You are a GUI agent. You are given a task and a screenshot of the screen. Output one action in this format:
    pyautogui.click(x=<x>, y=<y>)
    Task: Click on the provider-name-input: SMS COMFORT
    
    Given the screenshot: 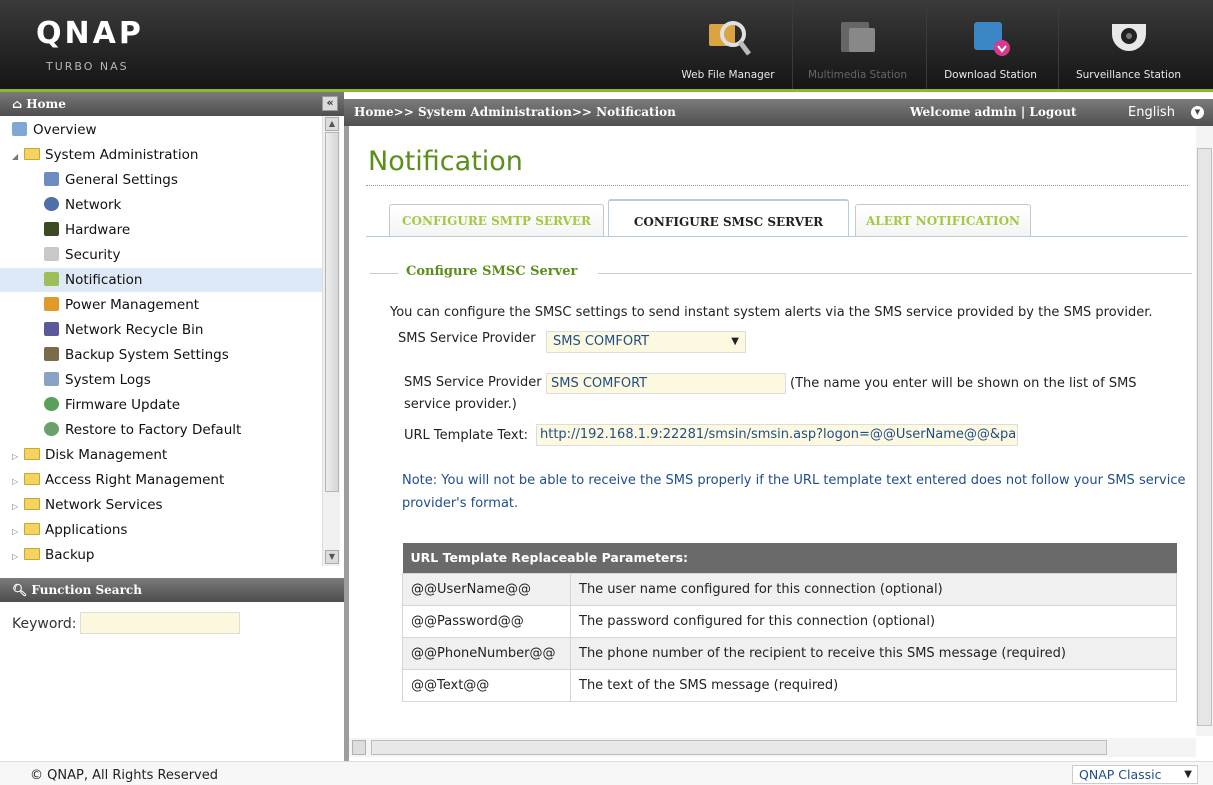 What is the action you would take?
    pyautogui.click(x=666, y=383)
    